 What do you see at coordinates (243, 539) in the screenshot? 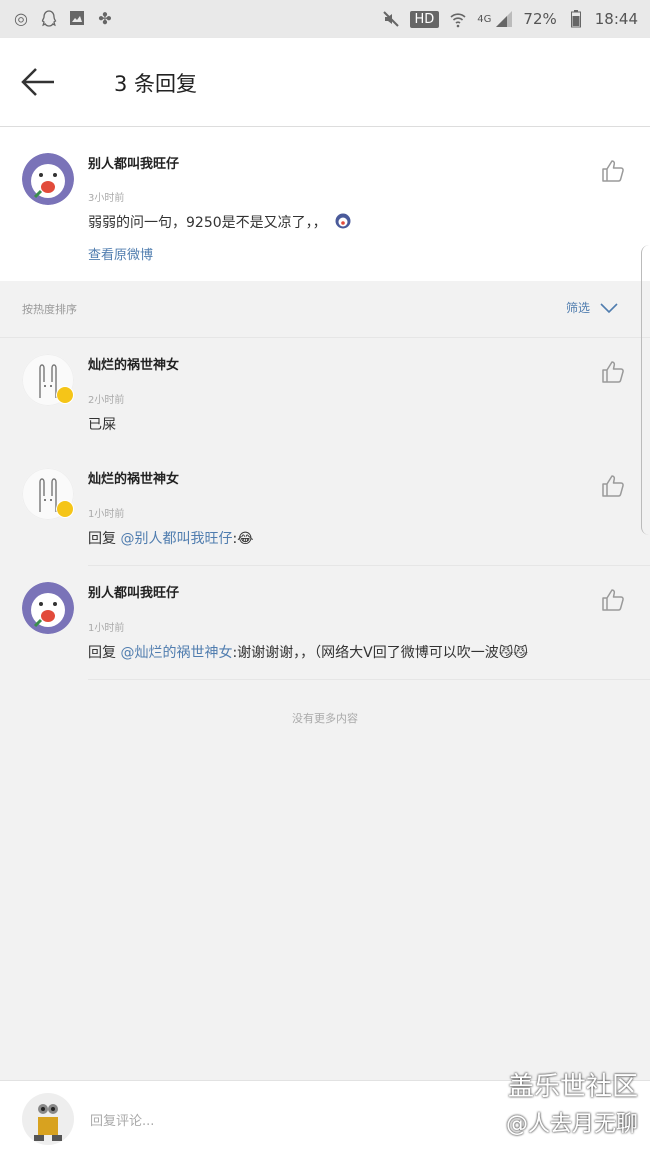
I see `reply-suffix: :😂` at bounding box center [243, 539].